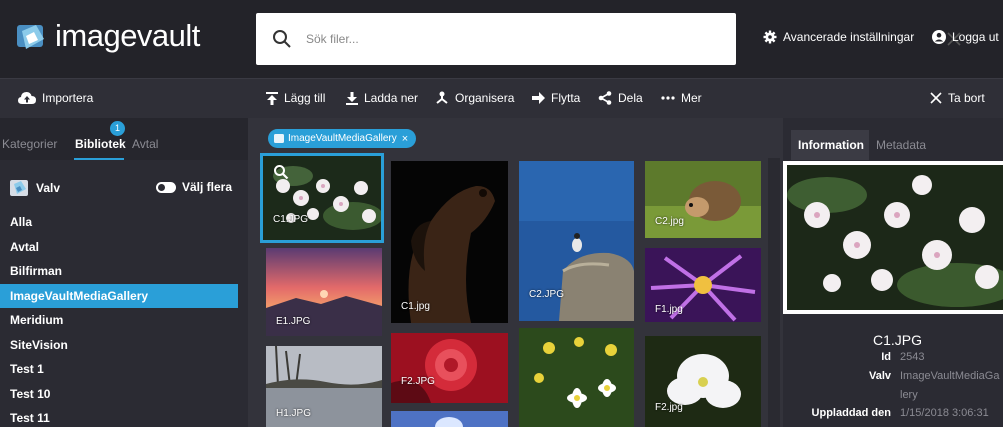 The image size is (1003, 427). Describe the element at coordinates (145, 144) in the screenshot. I see `tab-contracts: Avtal` at that location.